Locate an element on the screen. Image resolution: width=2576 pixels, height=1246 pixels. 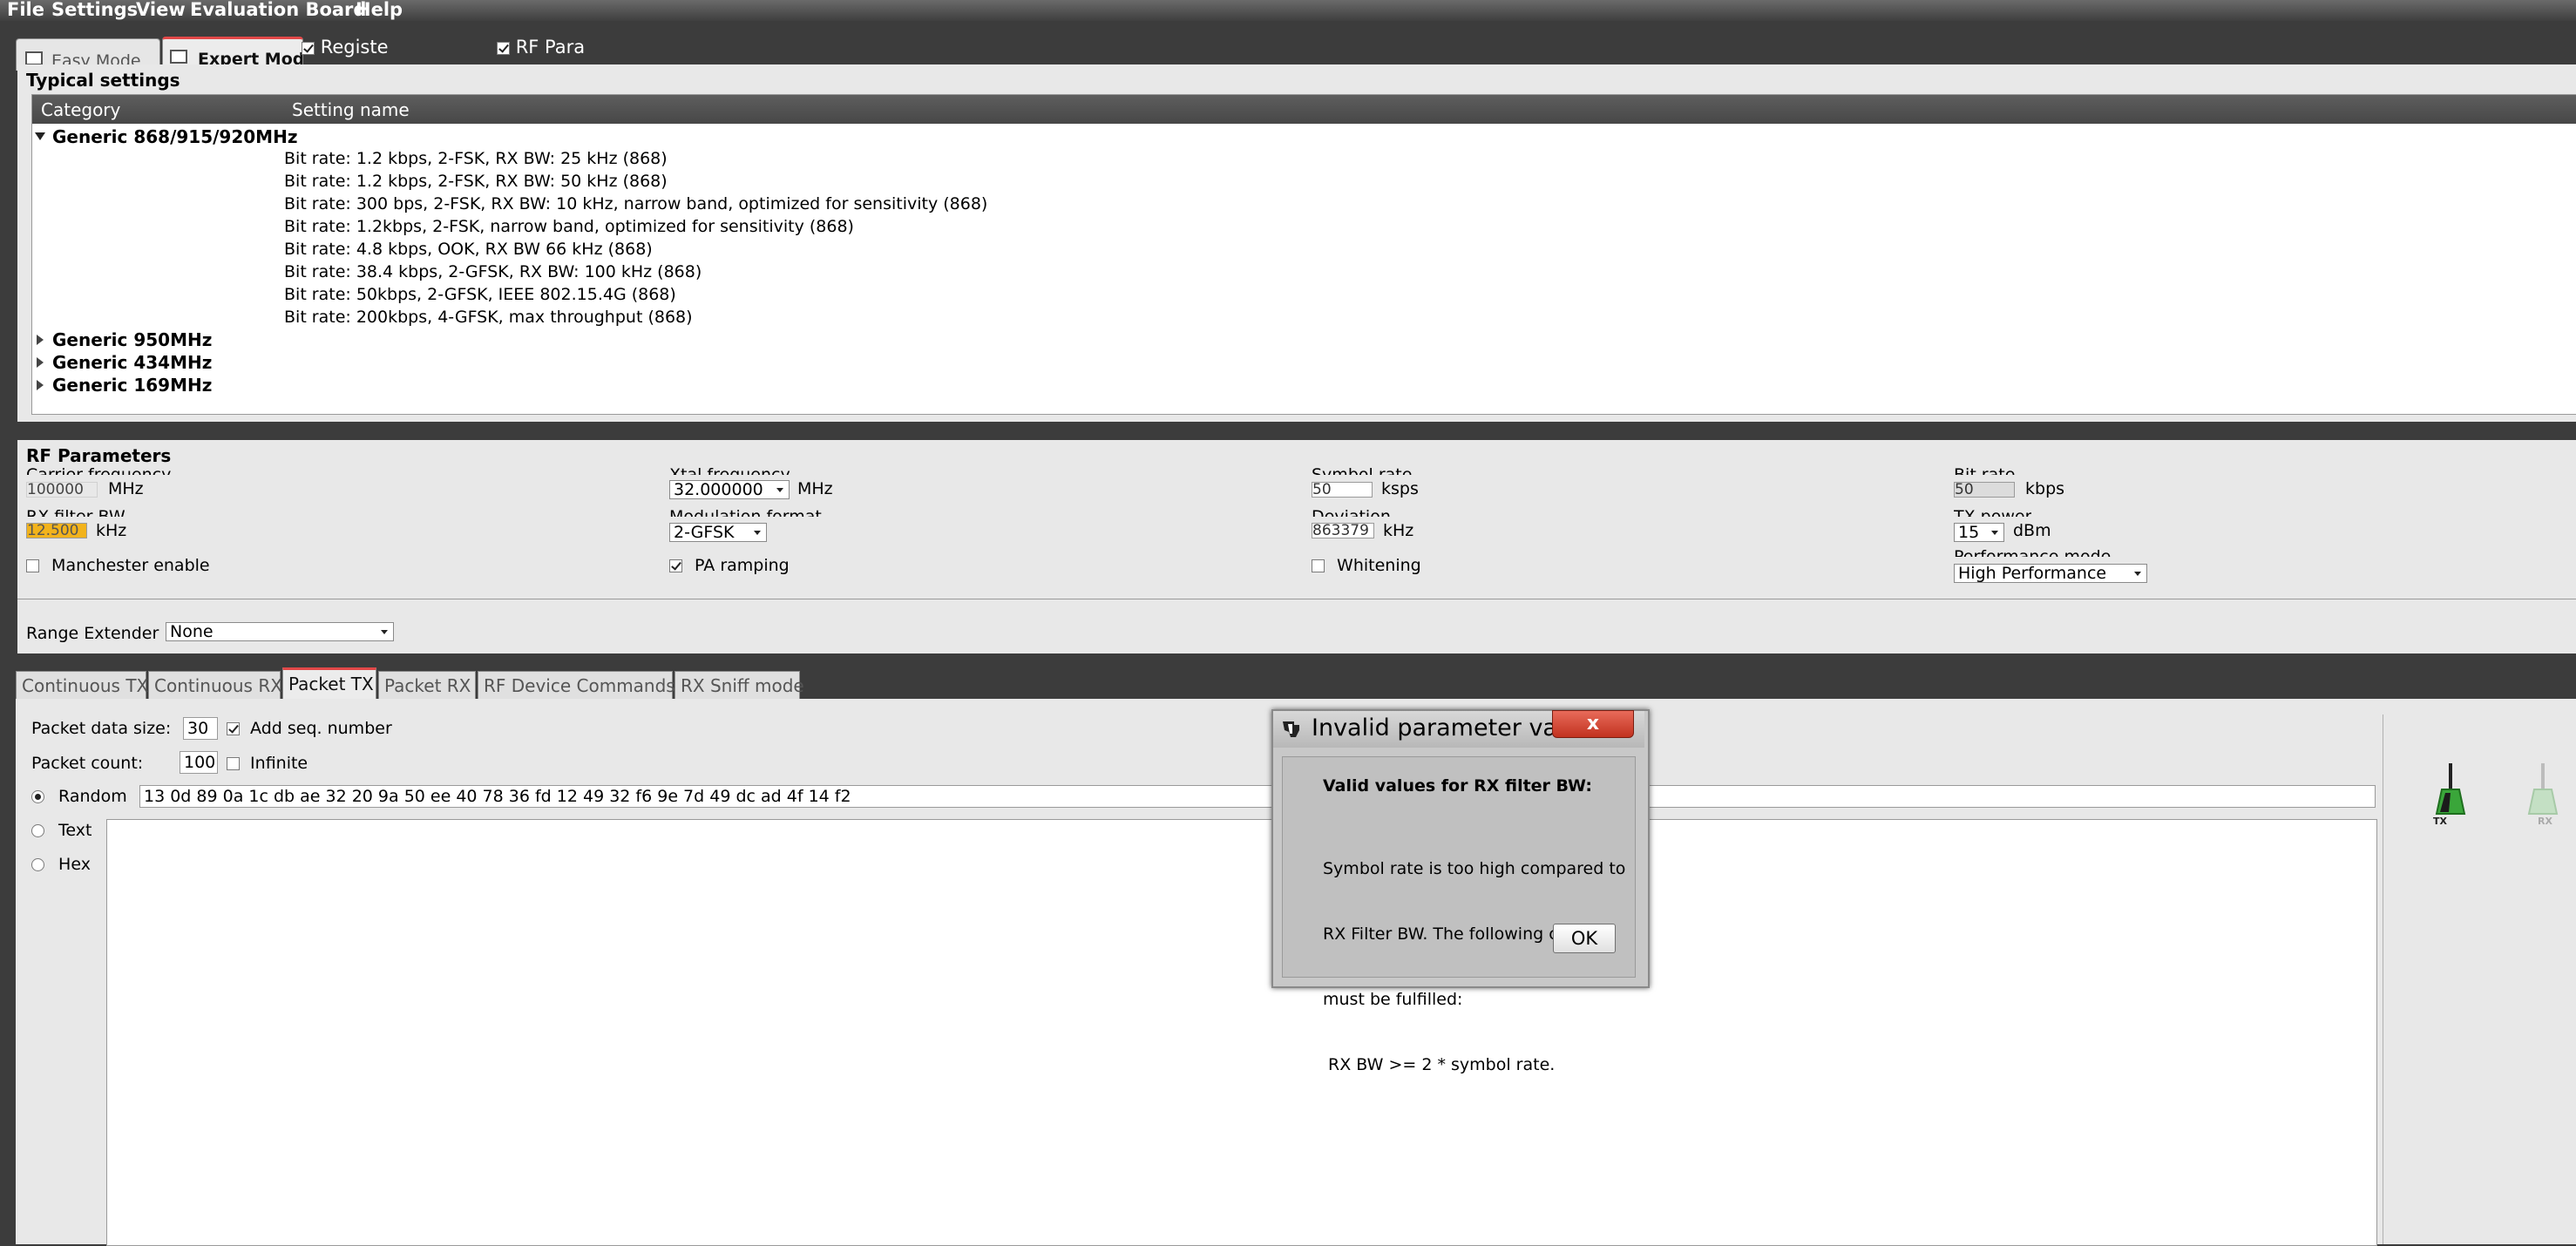
deviation-input: 863379 is located at coordinates (1343, 530).